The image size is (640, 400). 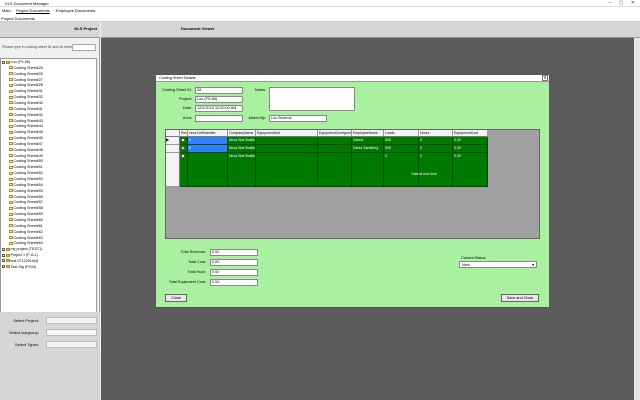 What do you see at coordinates (26, 239) in the screenshot?
I see `tree-item: Costing Sheet#63` at bounding box center [26, 239].